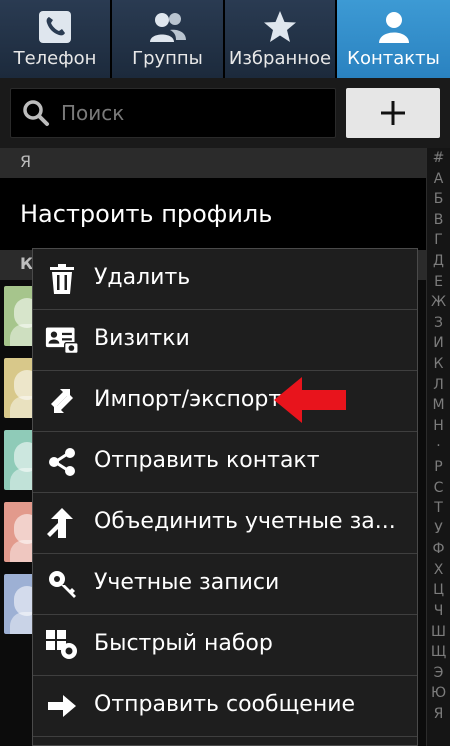 The width and height of the screenshot is (450, 746). I want to click on index-letter: С, so click(438, 488).